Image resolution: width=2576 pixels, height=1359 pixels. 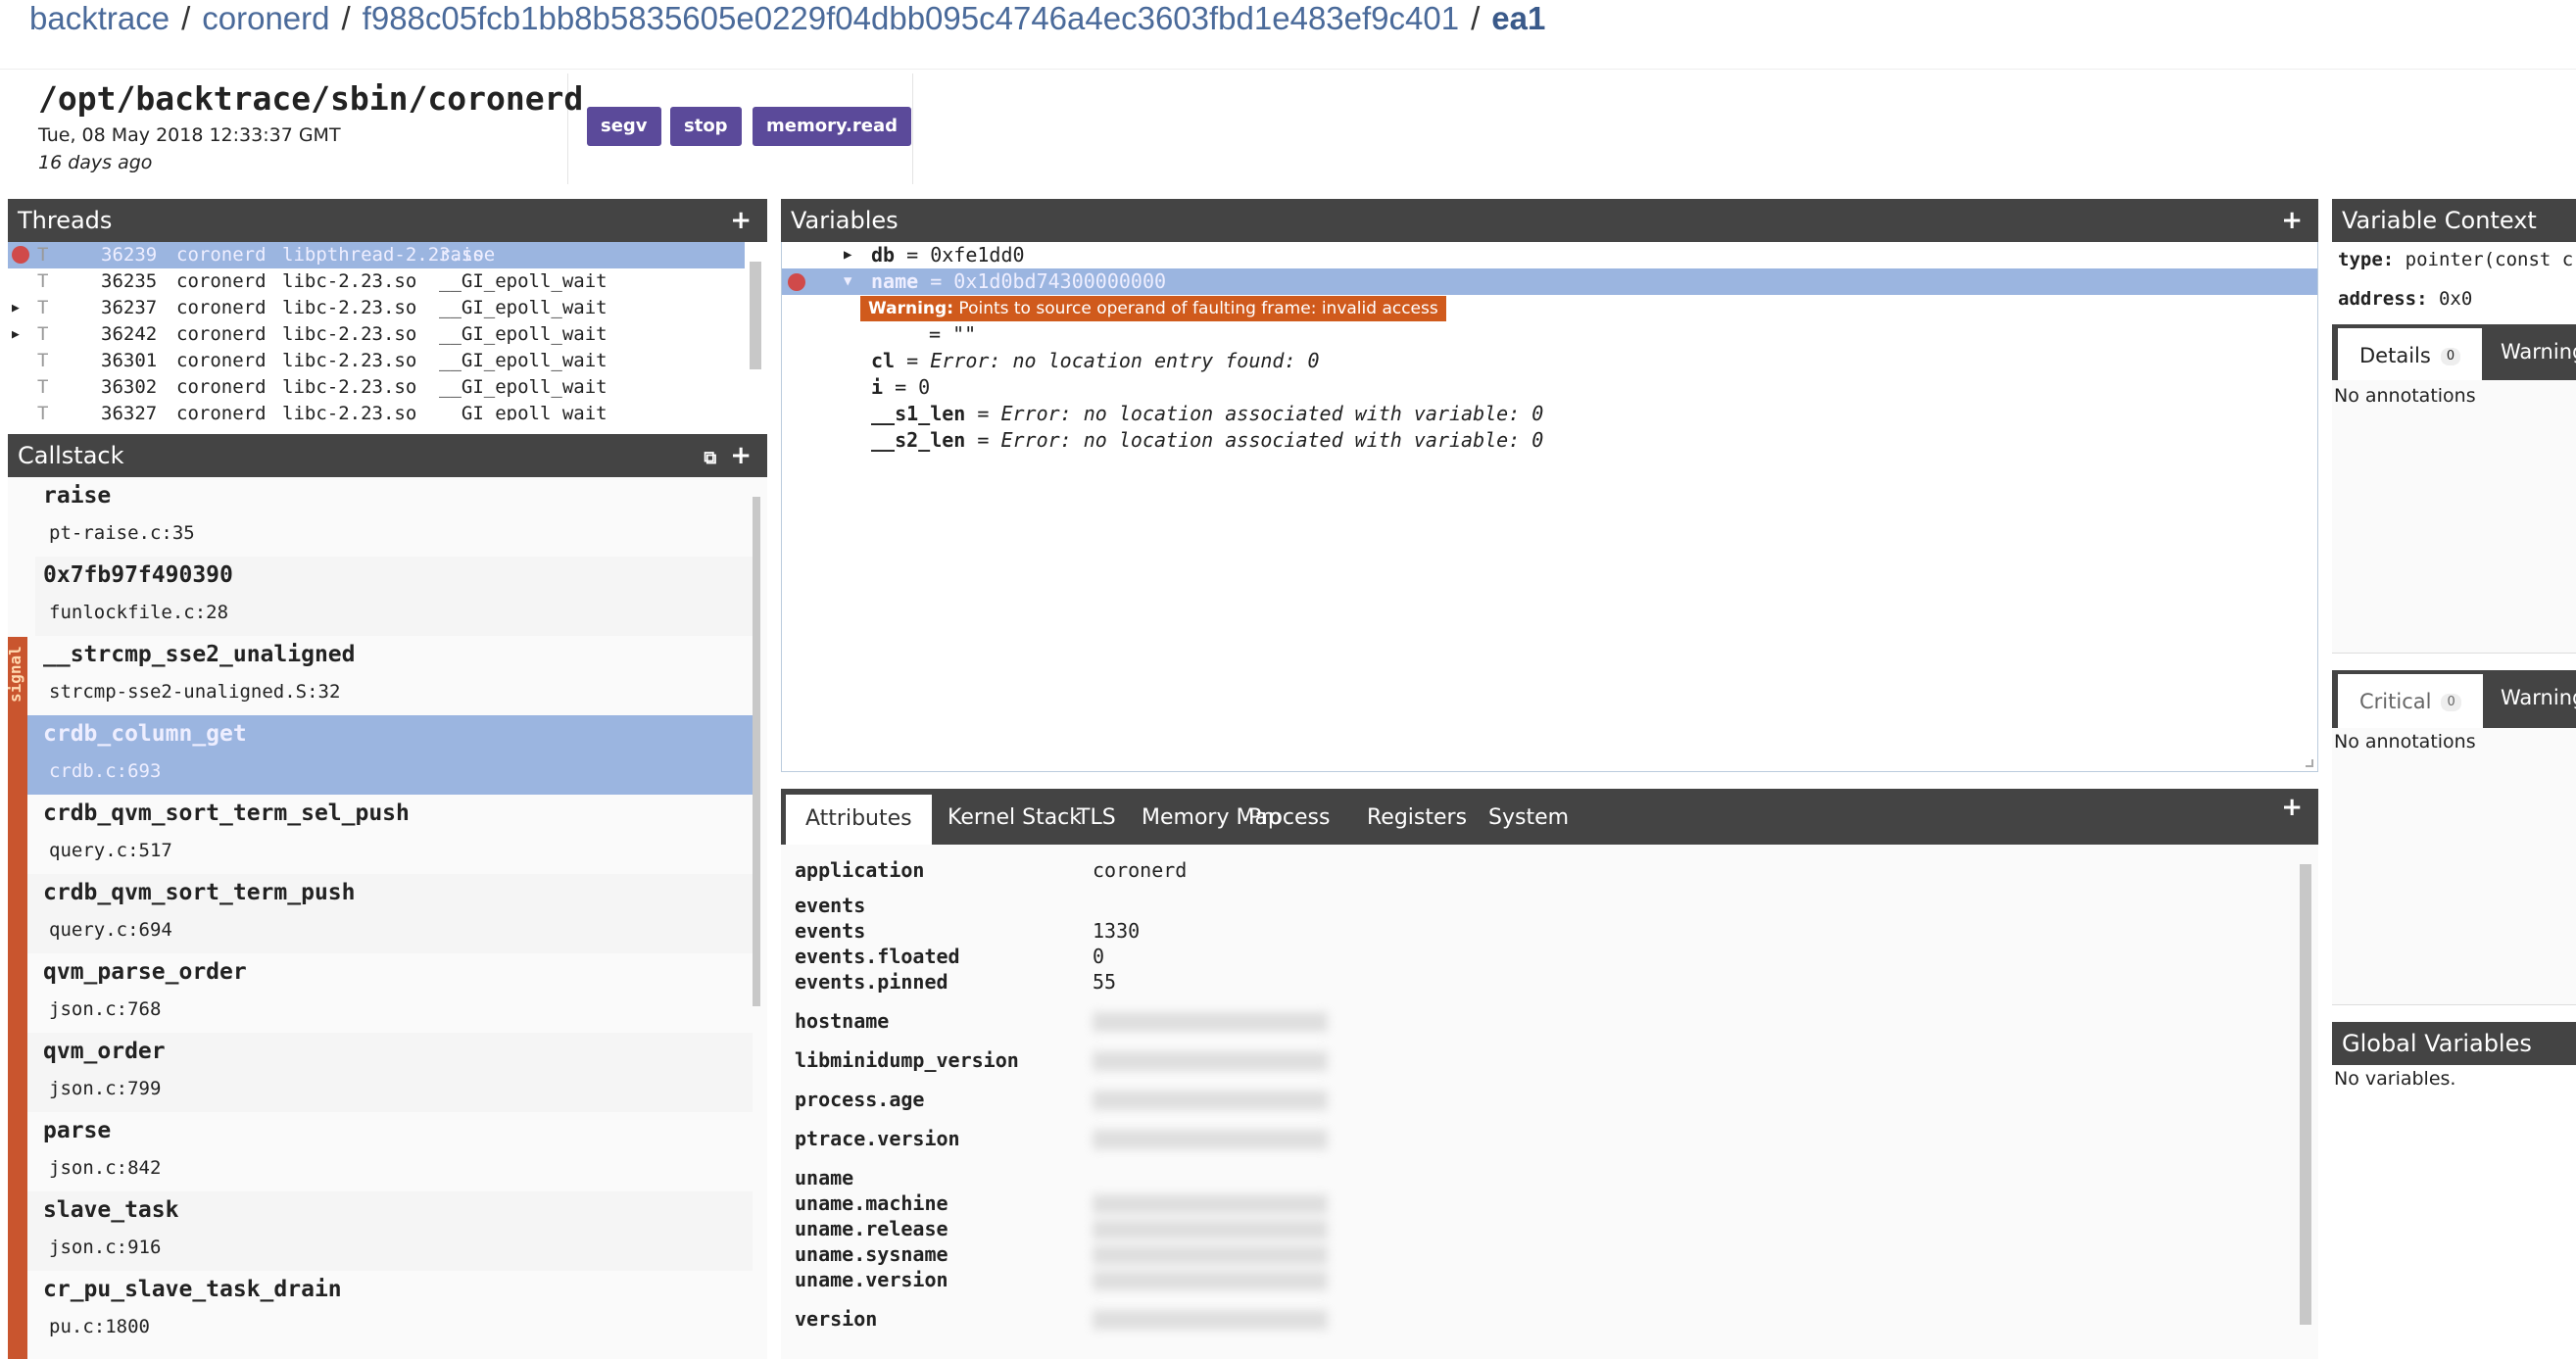 What do you see at coordinates (2410, 701) in the screenshot?
I see `tab-critical: Critical 0` at bounding box center [2410, 701].